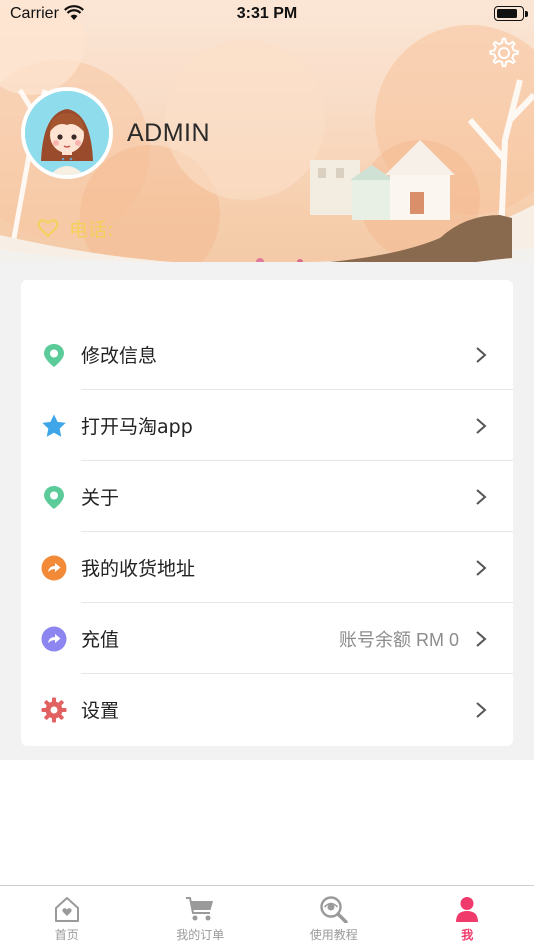 Image resolution: width=534 pixels, height=950 pixels. Describe the element at coordinates (467, 935) in the screenshot. I see `tab-label: 我` at that location.